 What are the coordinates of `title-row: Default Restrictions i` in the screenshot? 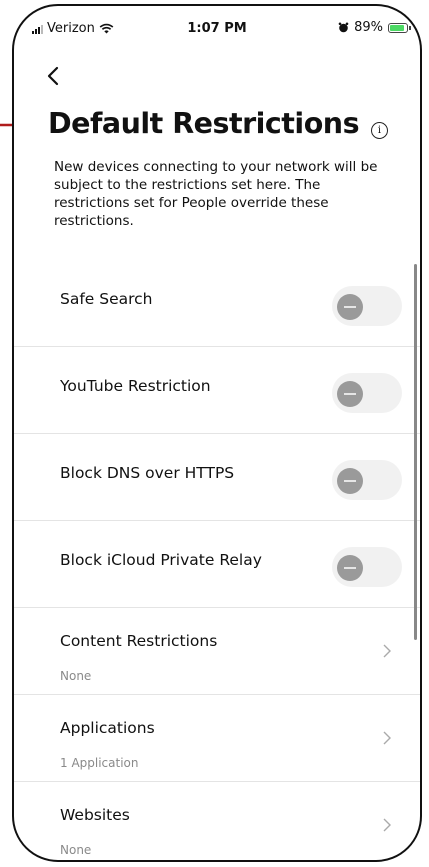 It's located at (224, 123).